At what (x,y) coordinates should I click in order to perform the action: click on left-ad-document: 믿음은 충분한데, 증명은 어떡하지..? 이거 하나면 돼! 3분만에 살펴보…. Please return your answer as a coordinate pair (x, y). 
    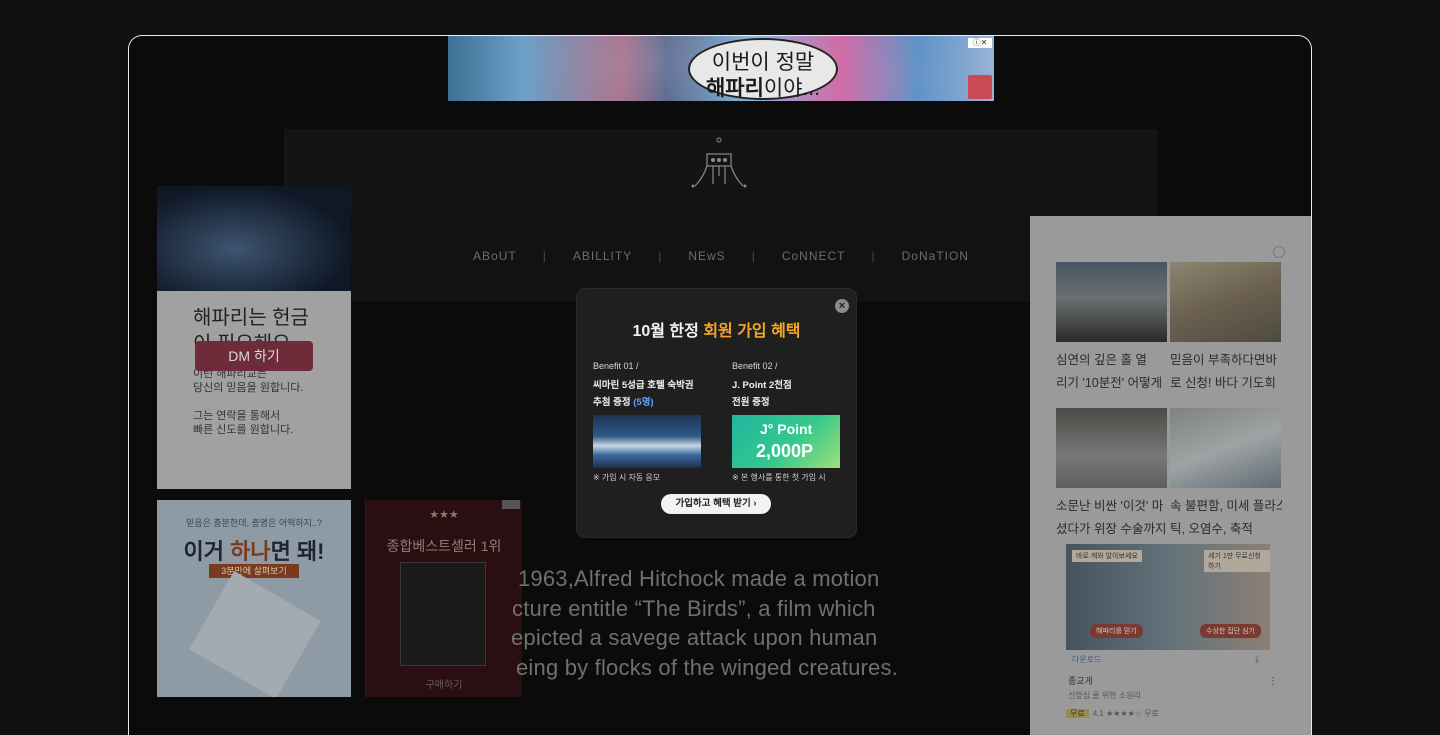
    Looking at the image, I should click on (254, 598).